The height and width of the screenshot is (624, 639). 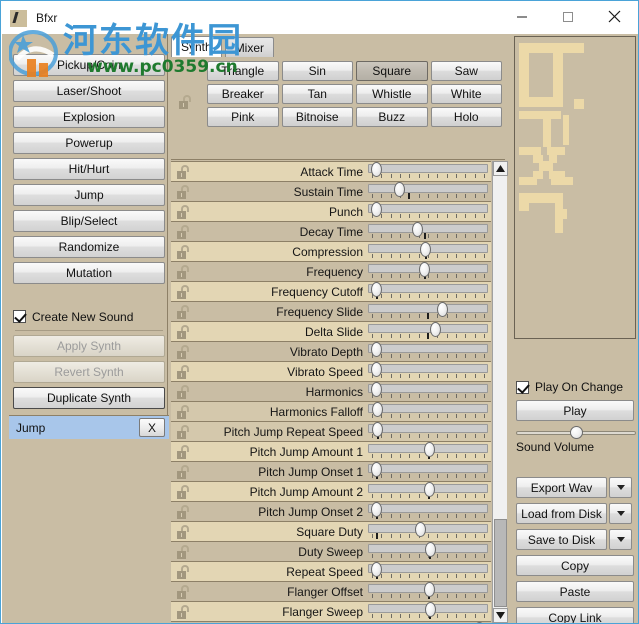 I want to click on right-button-save-to-disk: Save to Disk, so click(x=561, y=539).